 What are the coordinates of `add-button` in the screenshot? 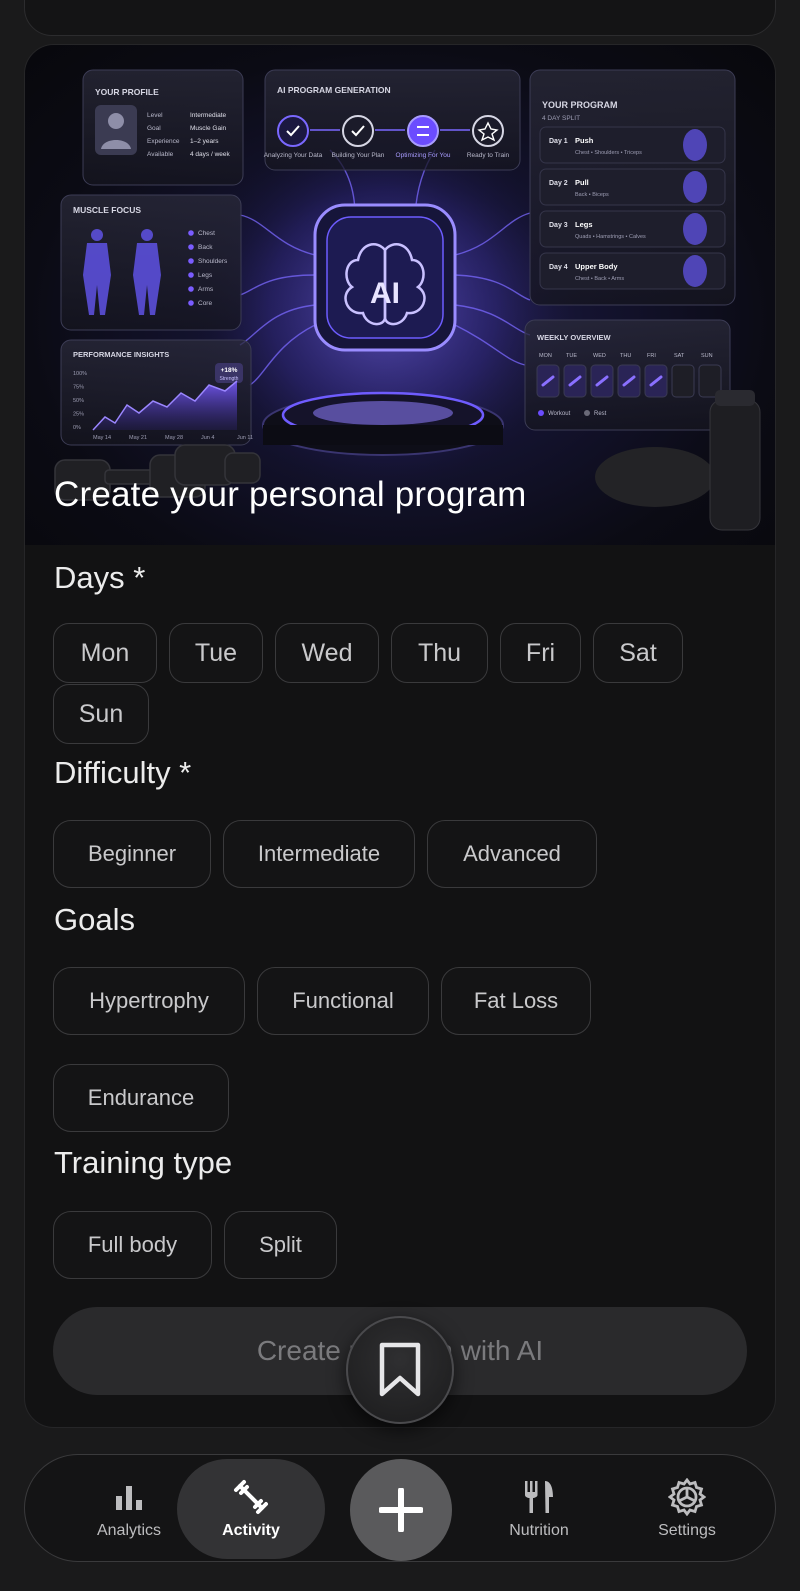 It's located at (401, 1510).